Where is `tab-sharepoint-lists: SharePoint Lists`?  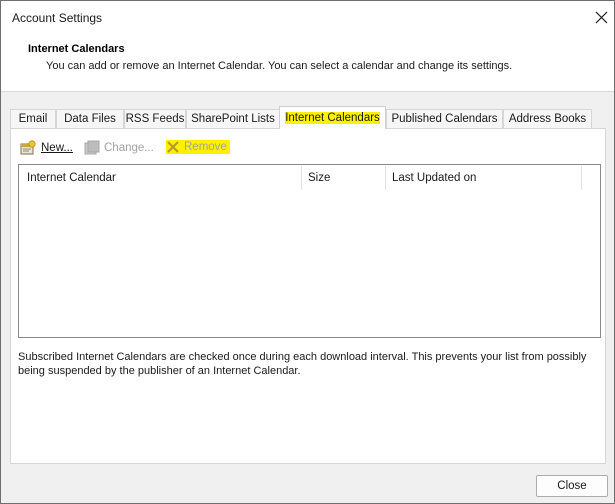
tab-sharepoint-lists: SharePoint Lists is located at coordinates (233, 118).